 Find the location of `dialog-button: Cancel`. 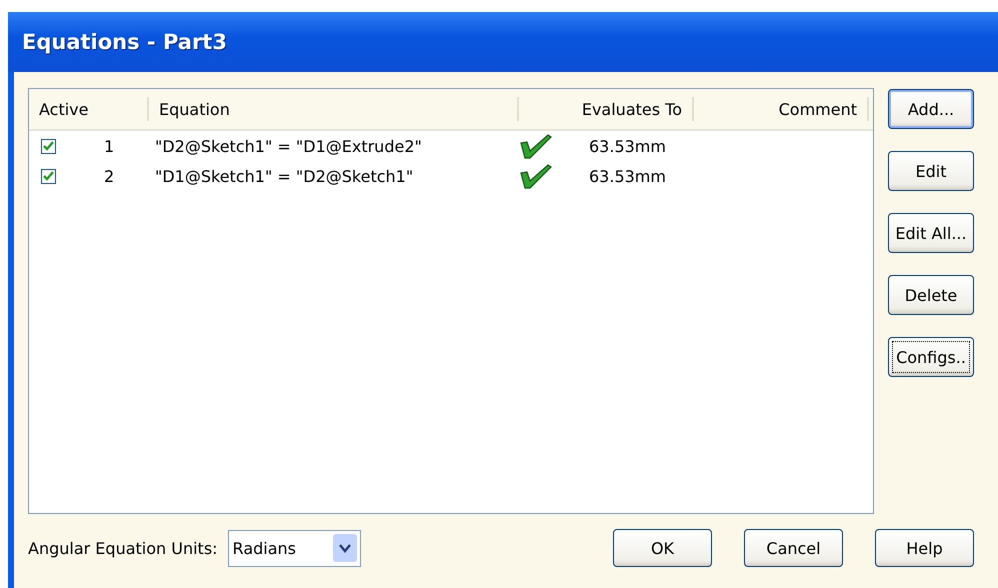

dialog-button: Cancel is located at coordinates (793, 548).